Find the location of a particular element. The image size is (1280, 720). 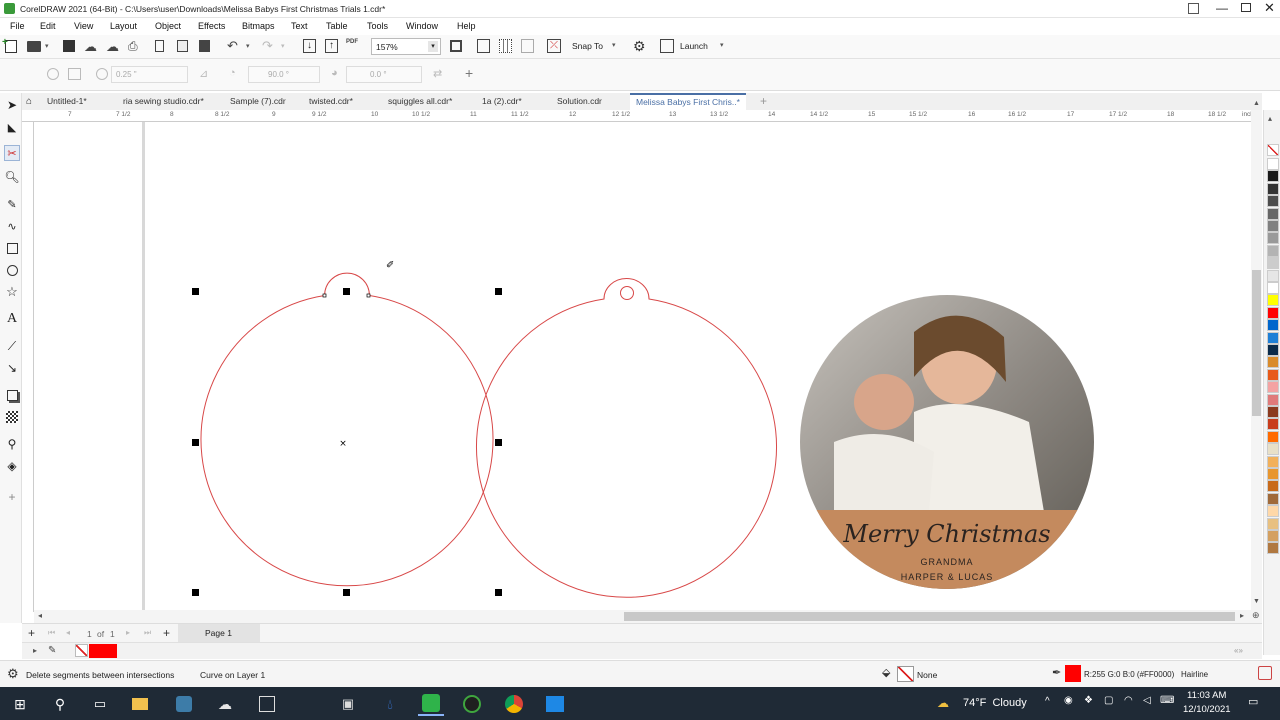

transparency-tool-icon is located at coordinates (12, 417).